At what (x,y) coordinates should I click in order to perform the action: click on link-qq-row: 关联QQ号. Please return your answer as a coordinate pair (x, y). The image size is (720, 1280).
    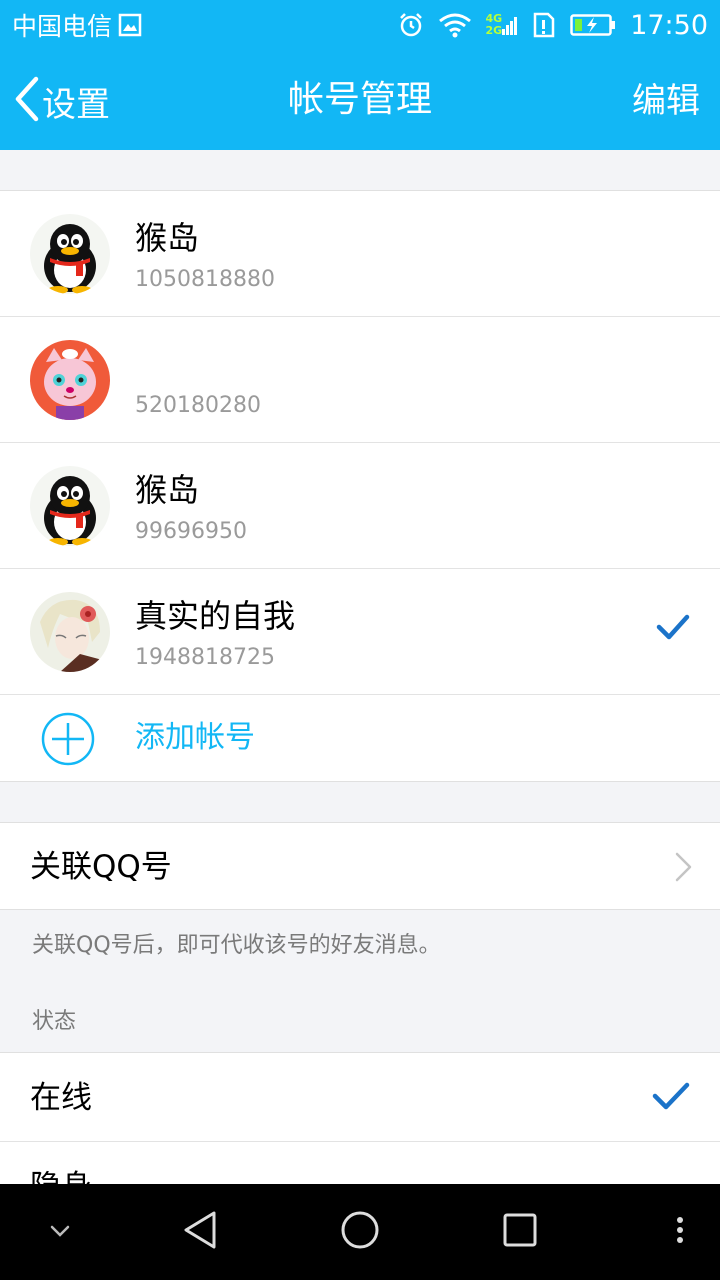
    Looking at the image, I should click on (360, 866).